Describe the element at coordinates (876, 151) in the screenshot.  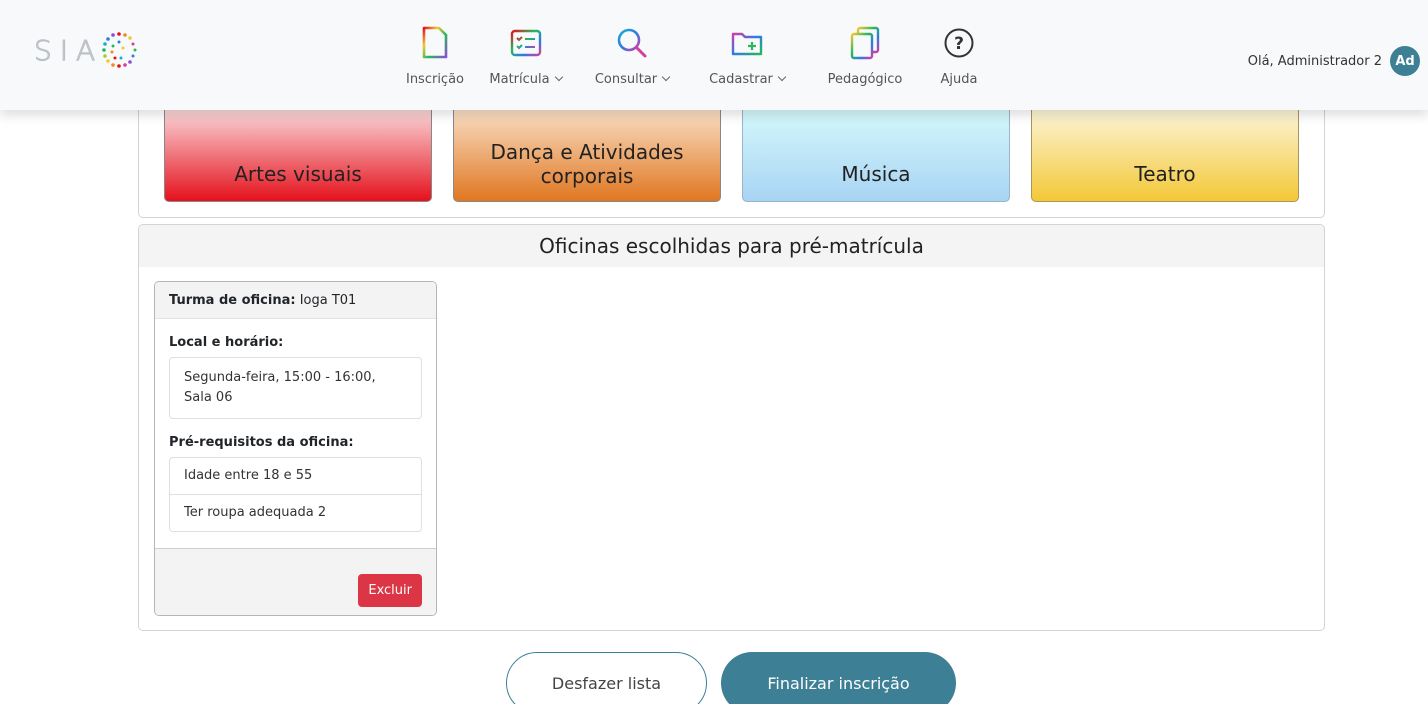
I see `category-musica-button: Música` at that location.